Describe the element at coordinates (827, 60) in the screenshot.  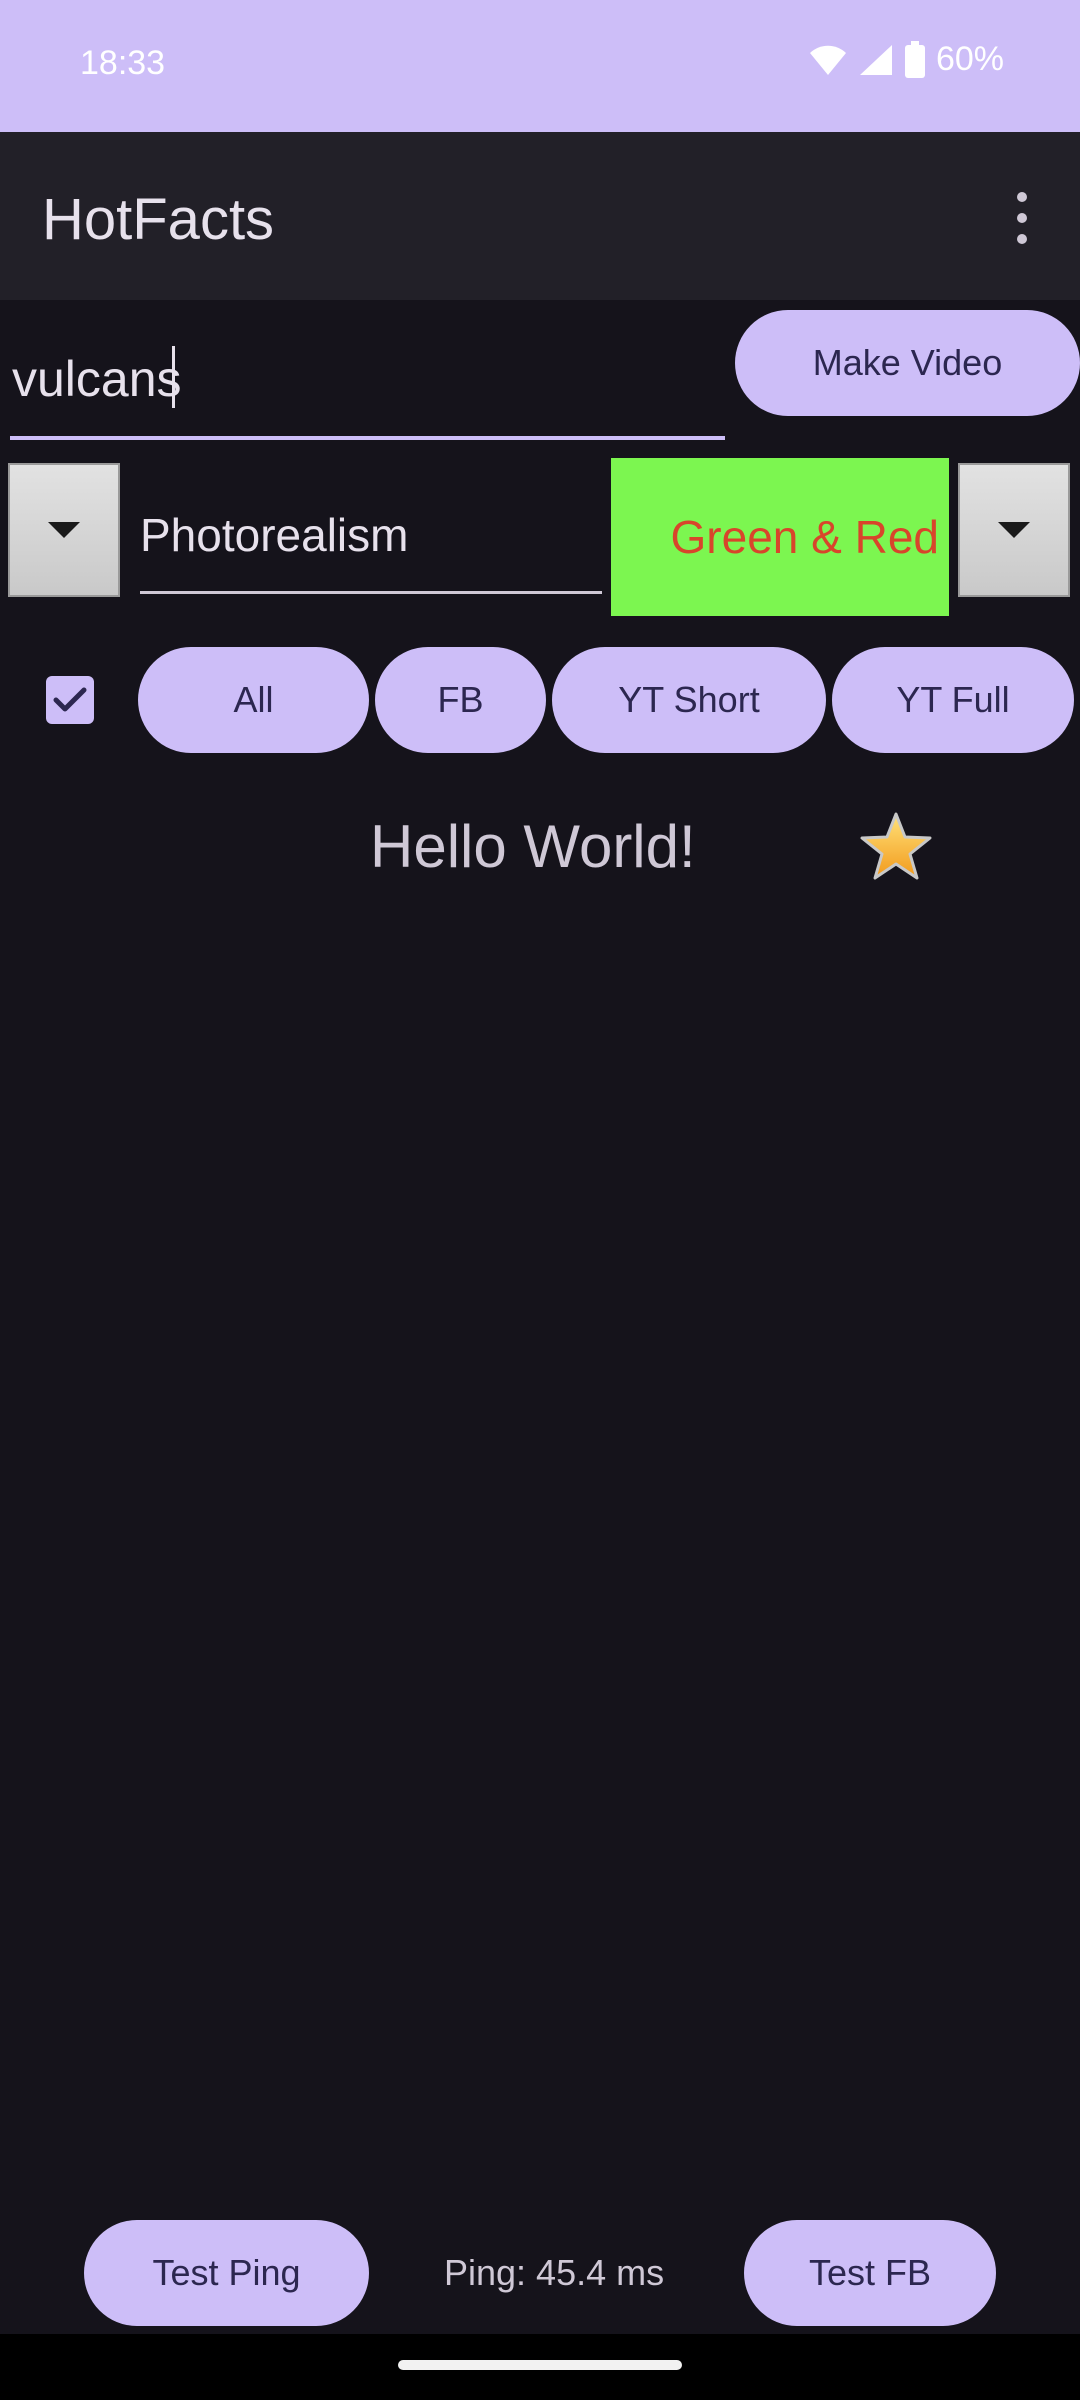
I see `wifi-icon` at that location.